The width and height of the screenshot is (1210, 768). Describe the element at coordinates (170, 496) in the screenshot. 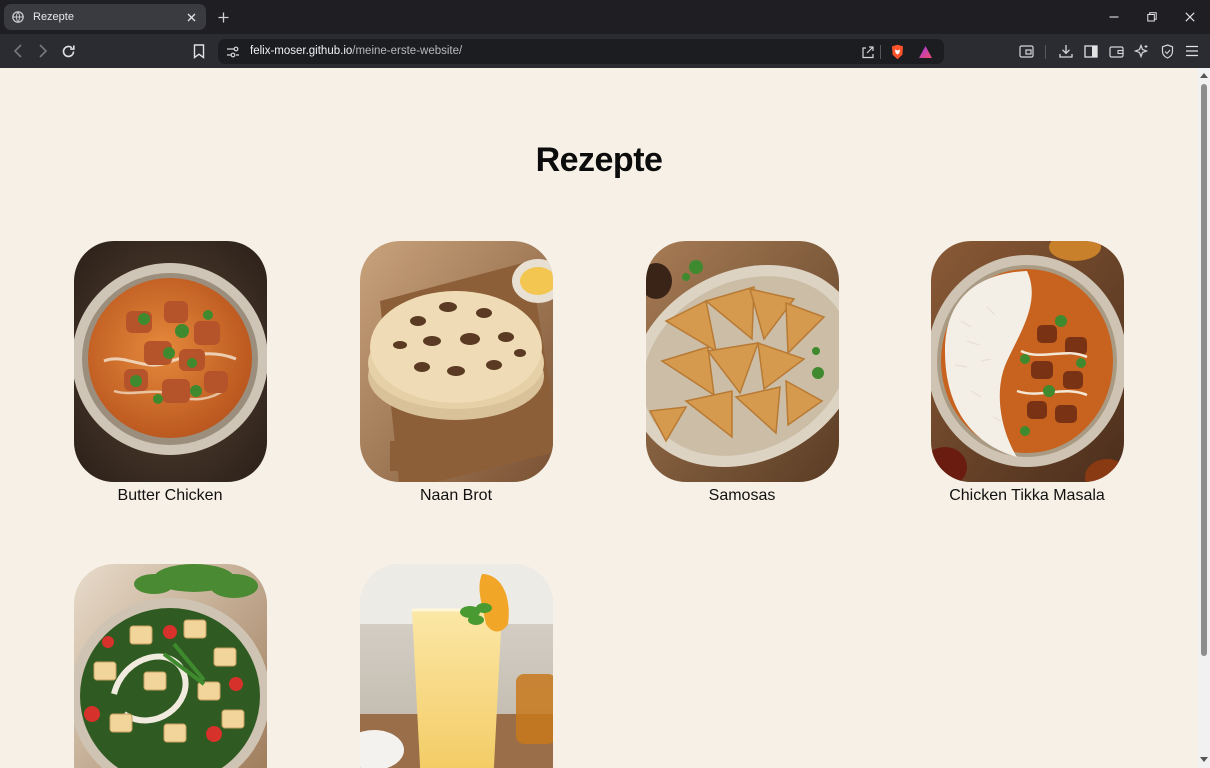

I see `recipe-name: Butter Chicken` at that location.